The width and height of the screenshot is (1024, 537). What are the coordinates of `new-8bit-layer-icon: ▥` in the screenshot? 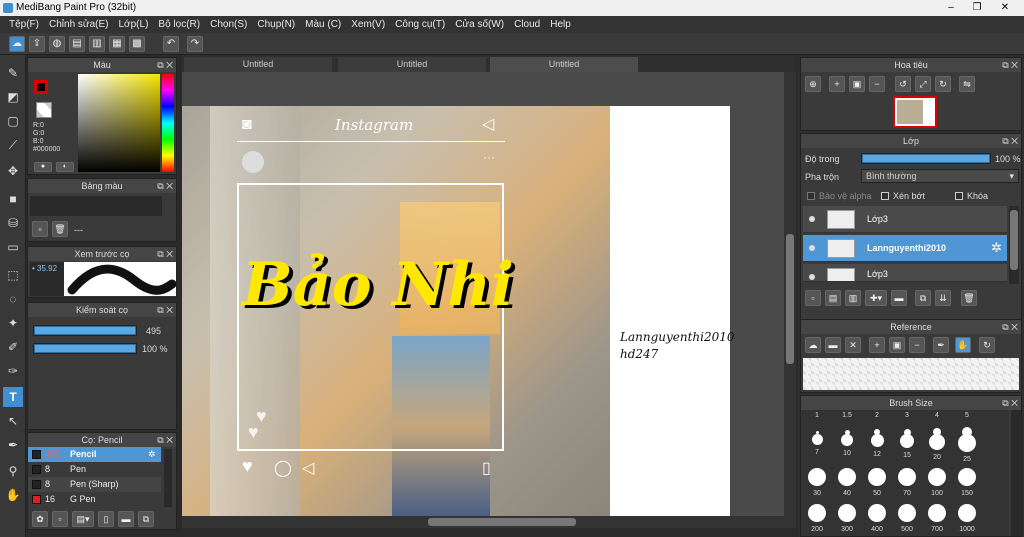 It's located at (853, 298).